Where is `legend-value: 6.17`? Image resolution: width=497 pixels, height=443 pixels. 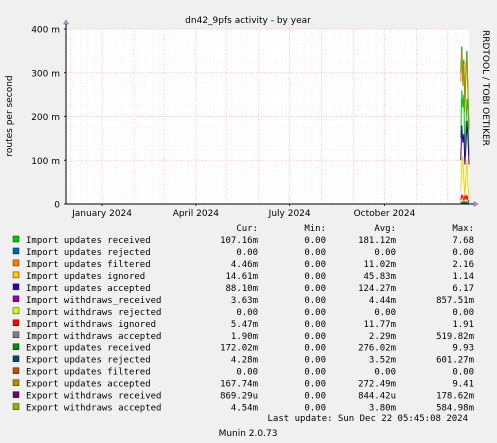 legend-value: 6.17 is located at coordinates (463, 289).